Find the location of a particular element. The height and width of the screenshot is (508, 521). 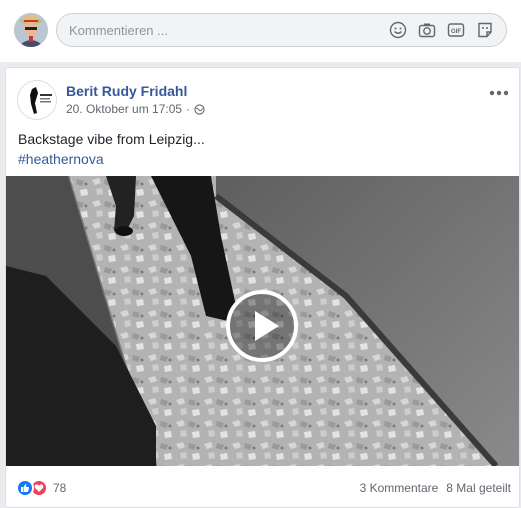

page-avatar is located at coordinates (37, 100).